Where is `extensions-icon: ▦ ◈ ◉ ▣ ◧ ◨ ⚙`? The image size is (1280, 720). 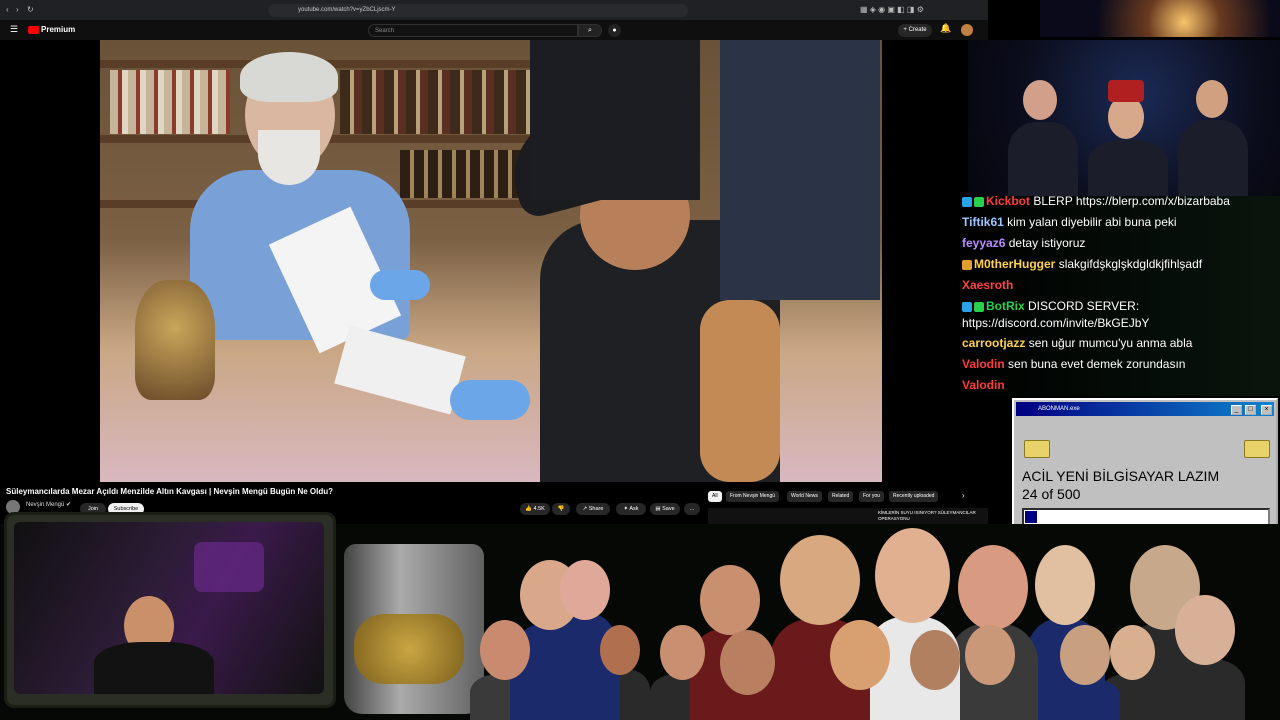 extensions-icon: ▦ ◈ ◉ ▣ ◧ ◨ ⚙ is located at coordinates (892, 10).